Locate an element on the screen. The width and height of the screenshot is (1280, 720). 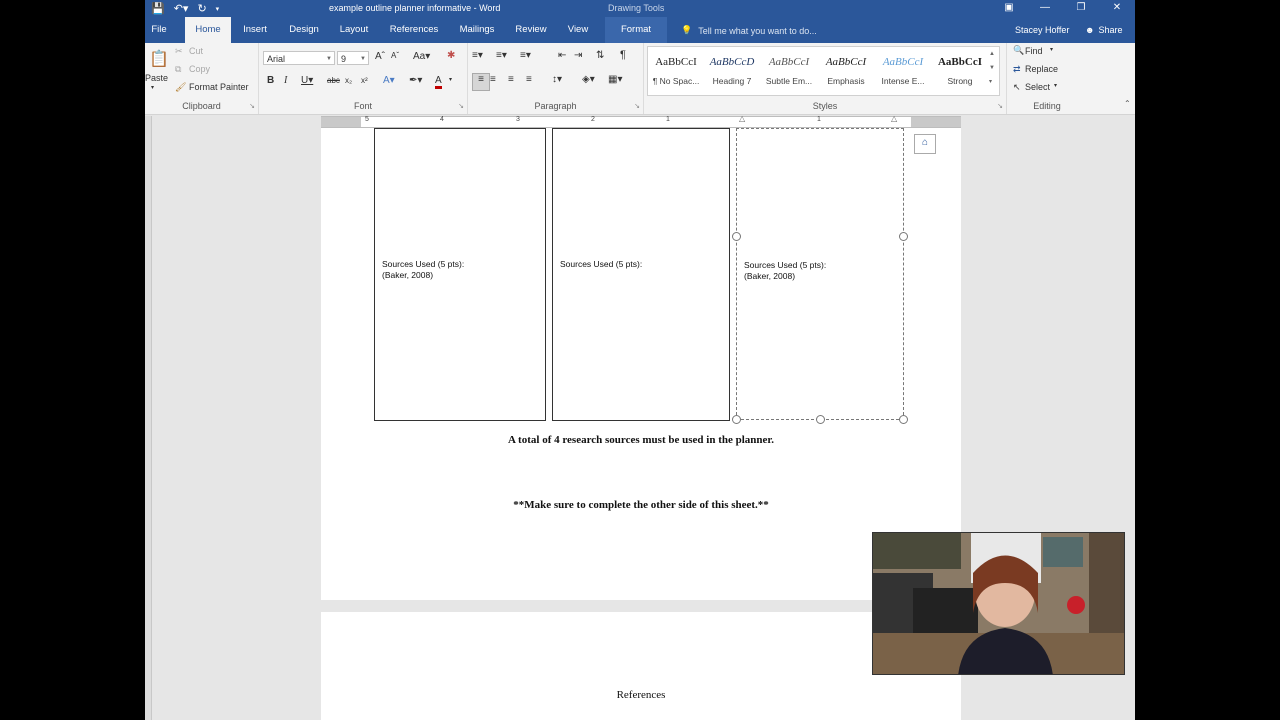
tab-mailings: Mailings is located at coordinates (477, 30).